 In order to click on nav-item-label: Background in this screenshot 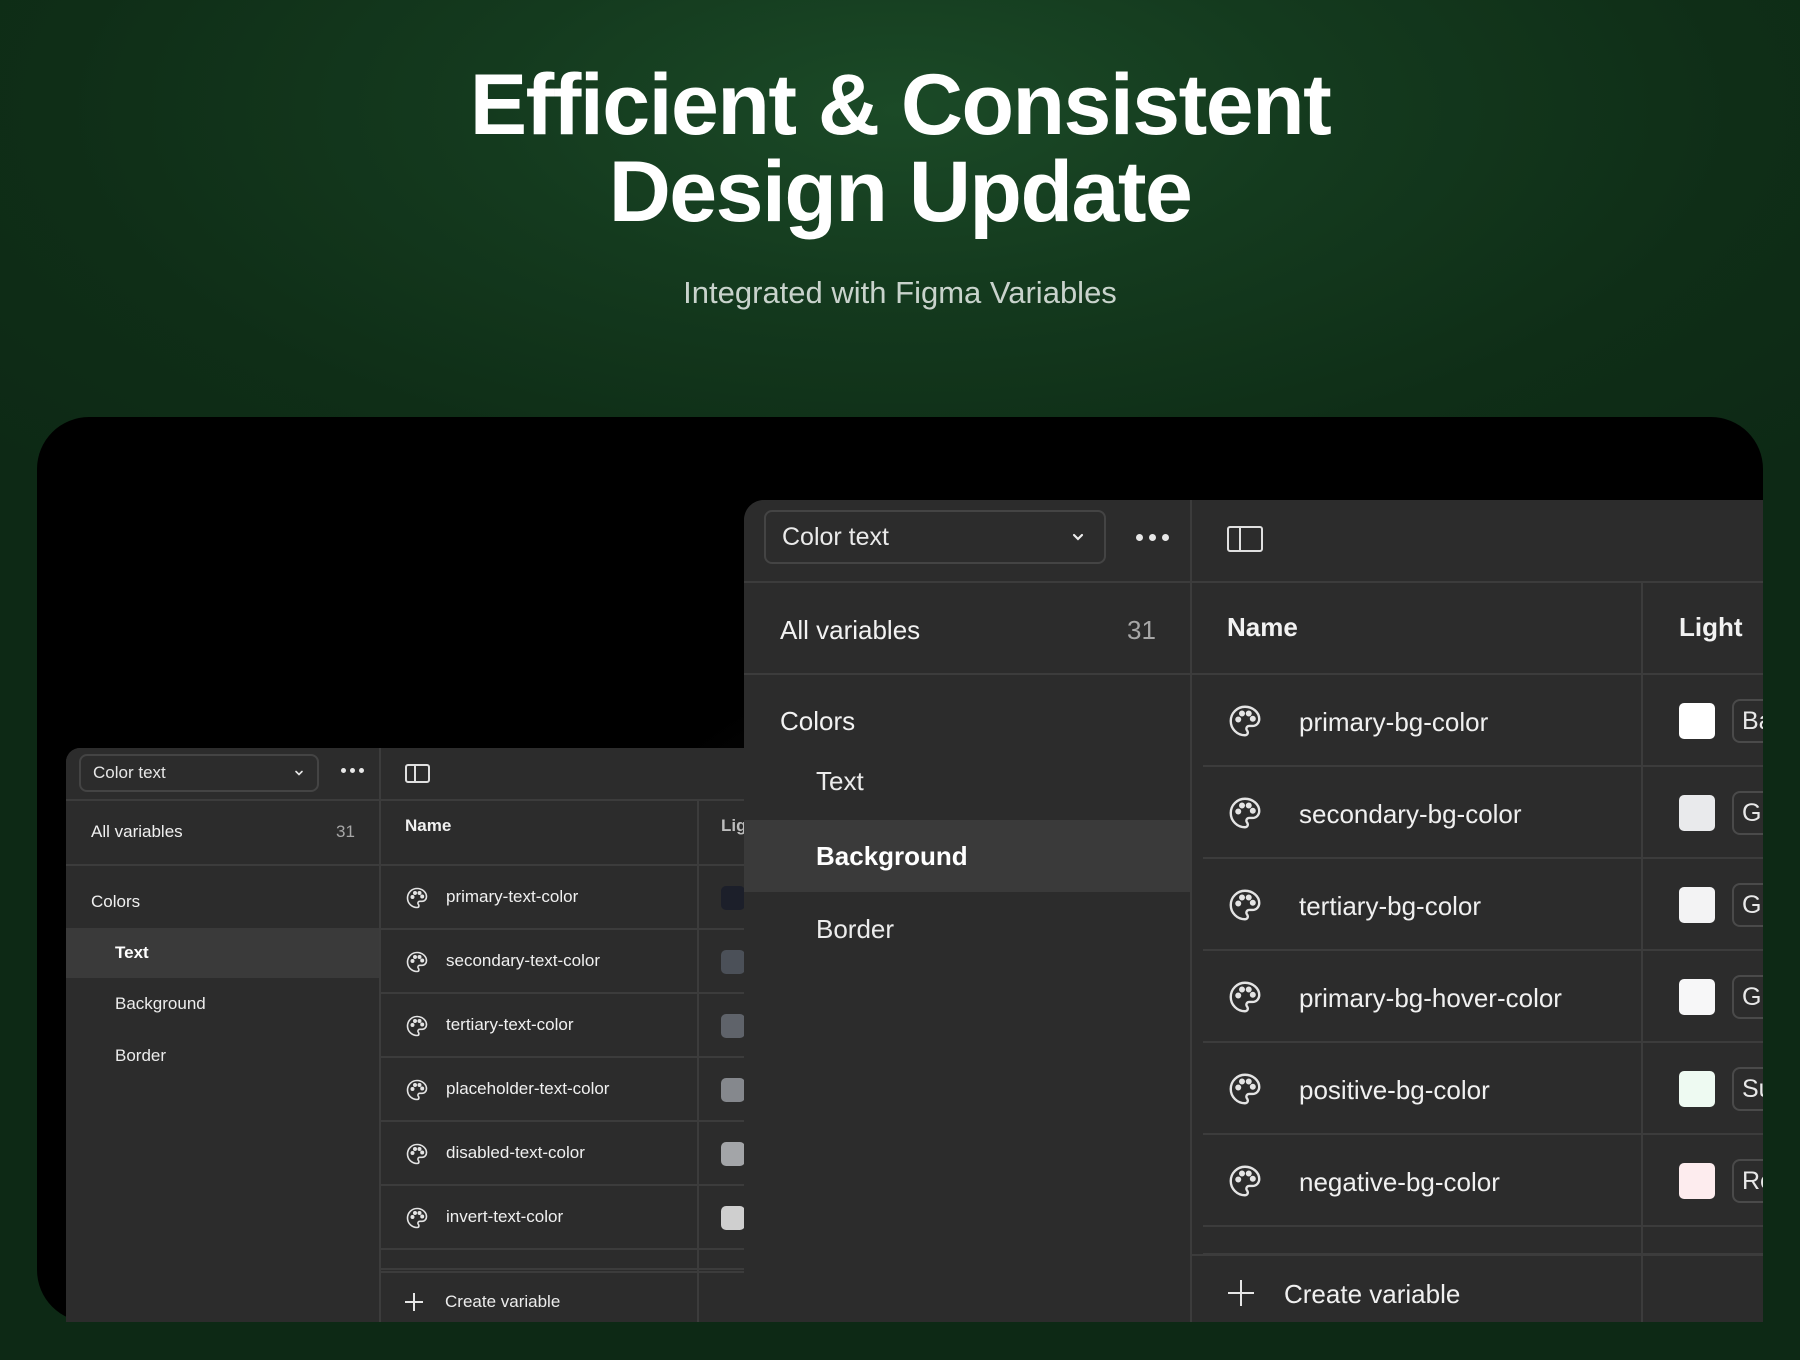, I will do `click(892, 855)`.